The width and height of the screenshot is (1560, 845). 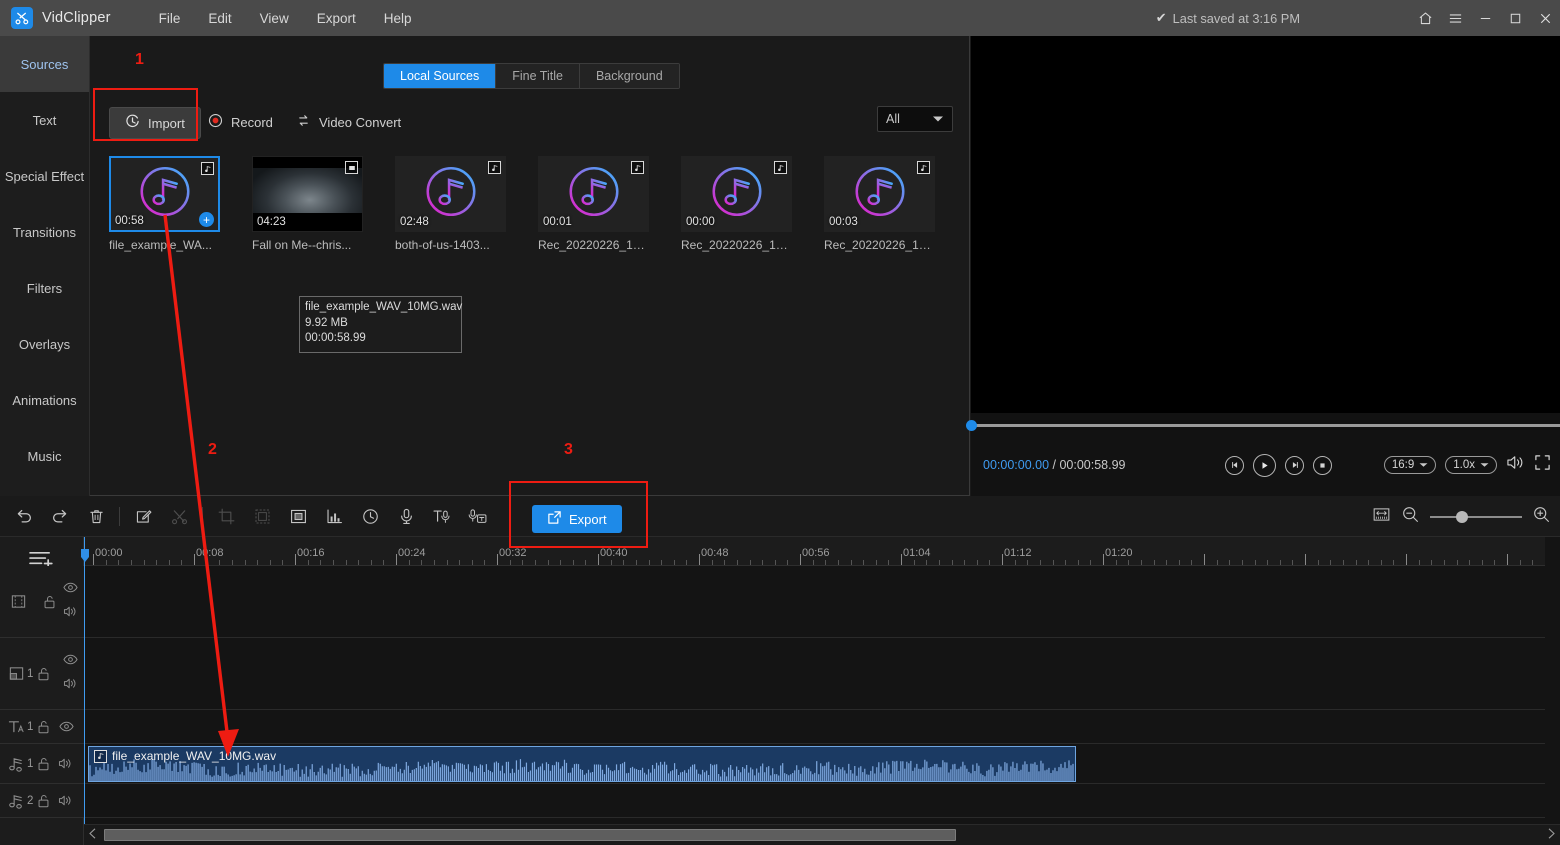 I want to click on split-button, so click(x=179, y=516).